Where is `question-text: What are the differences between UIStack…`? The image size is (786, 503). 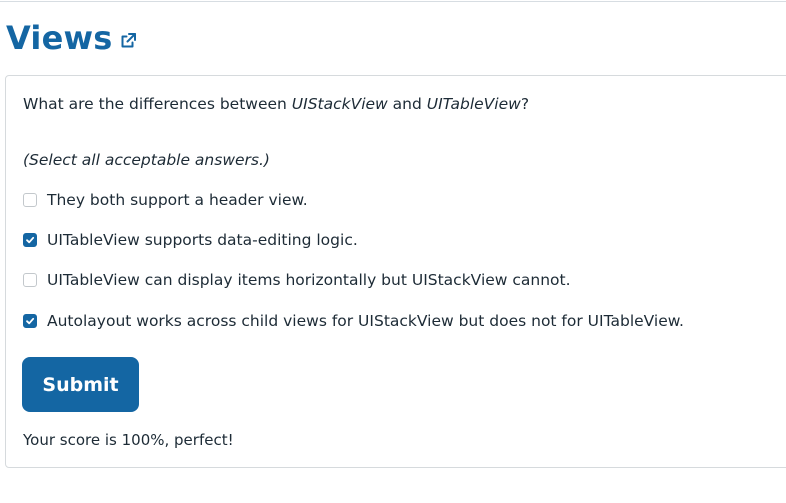
question-text: What are the differences between UIStack… is located at coordinates (276, 104).